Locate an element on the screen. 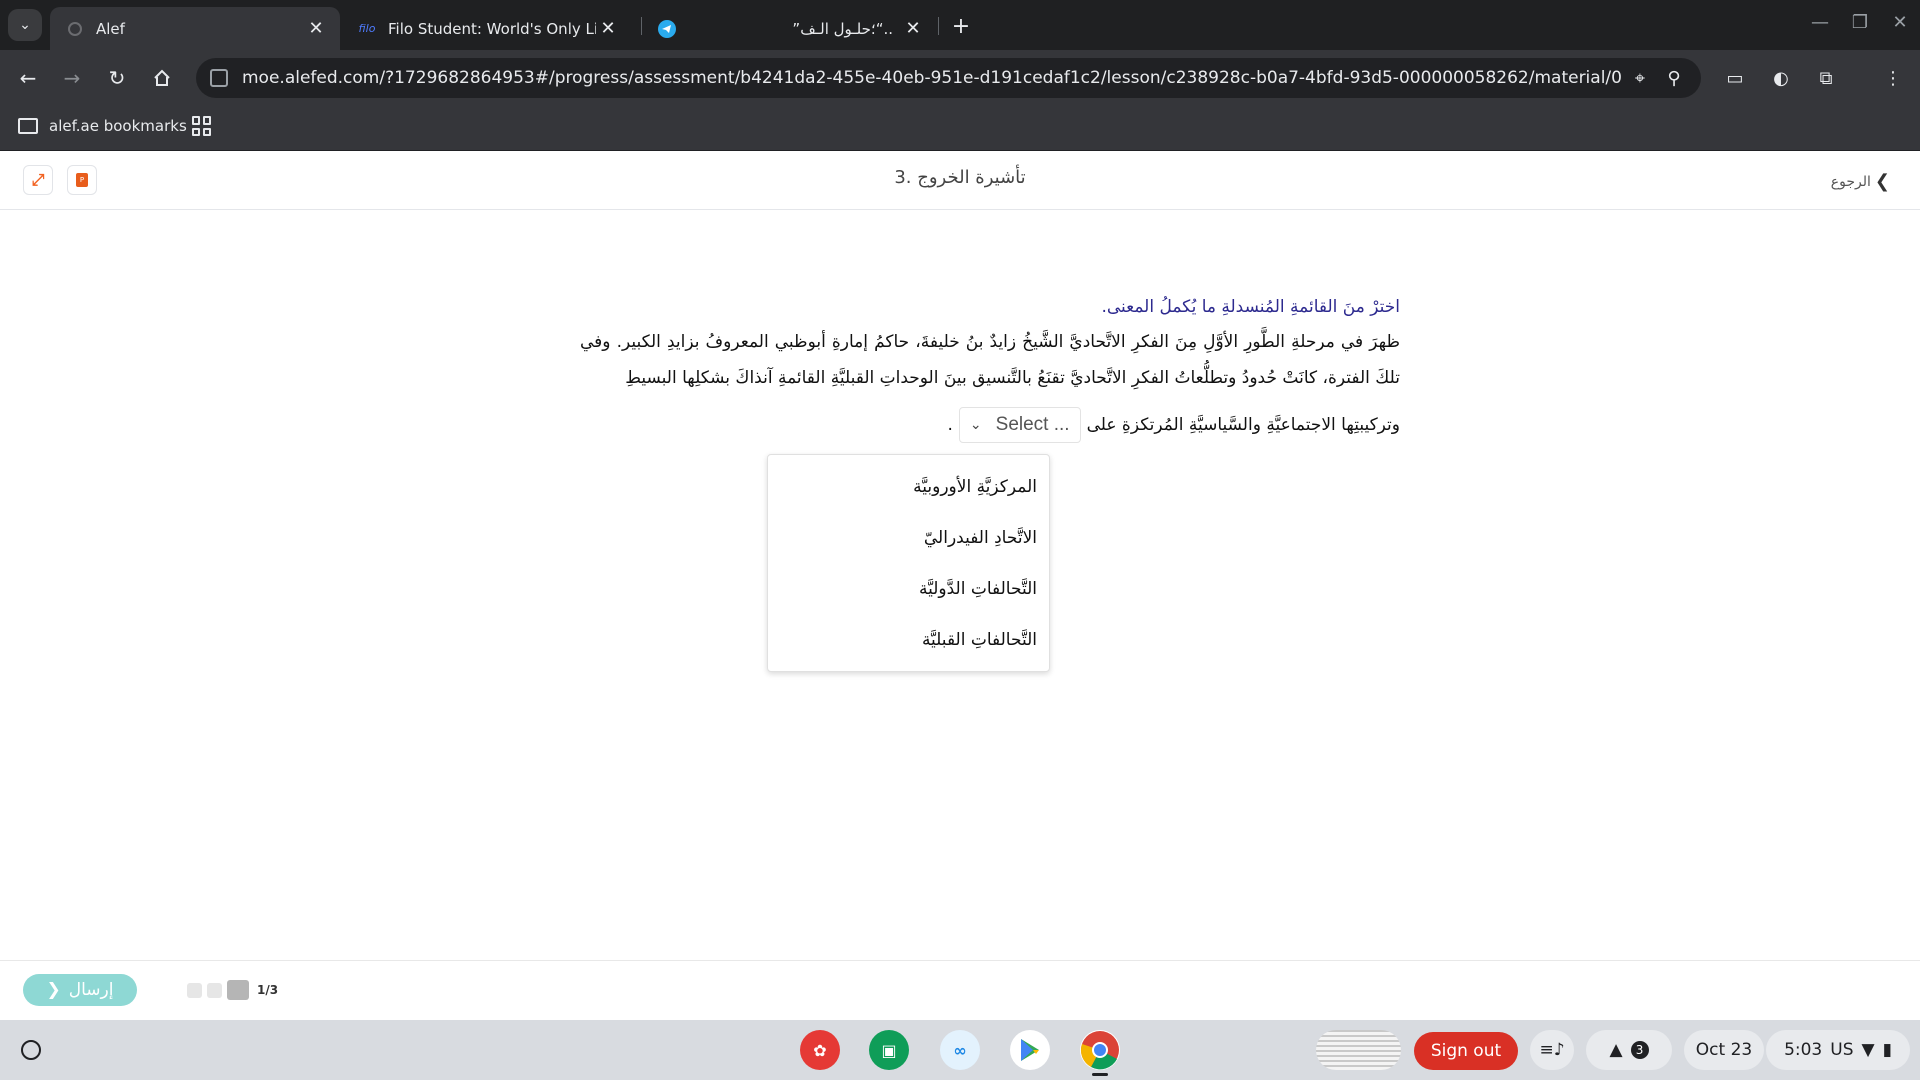  bookmark-folder: alef.ae bookmarks is located at coordinates (102, 126).